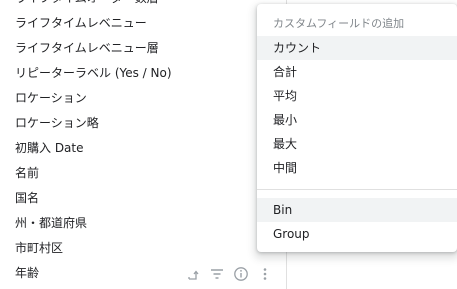  What do you see at coordinates (142, 223) in the screenshot?
I see `field-item: 州・都道府県` at bounding box center [142, 223].